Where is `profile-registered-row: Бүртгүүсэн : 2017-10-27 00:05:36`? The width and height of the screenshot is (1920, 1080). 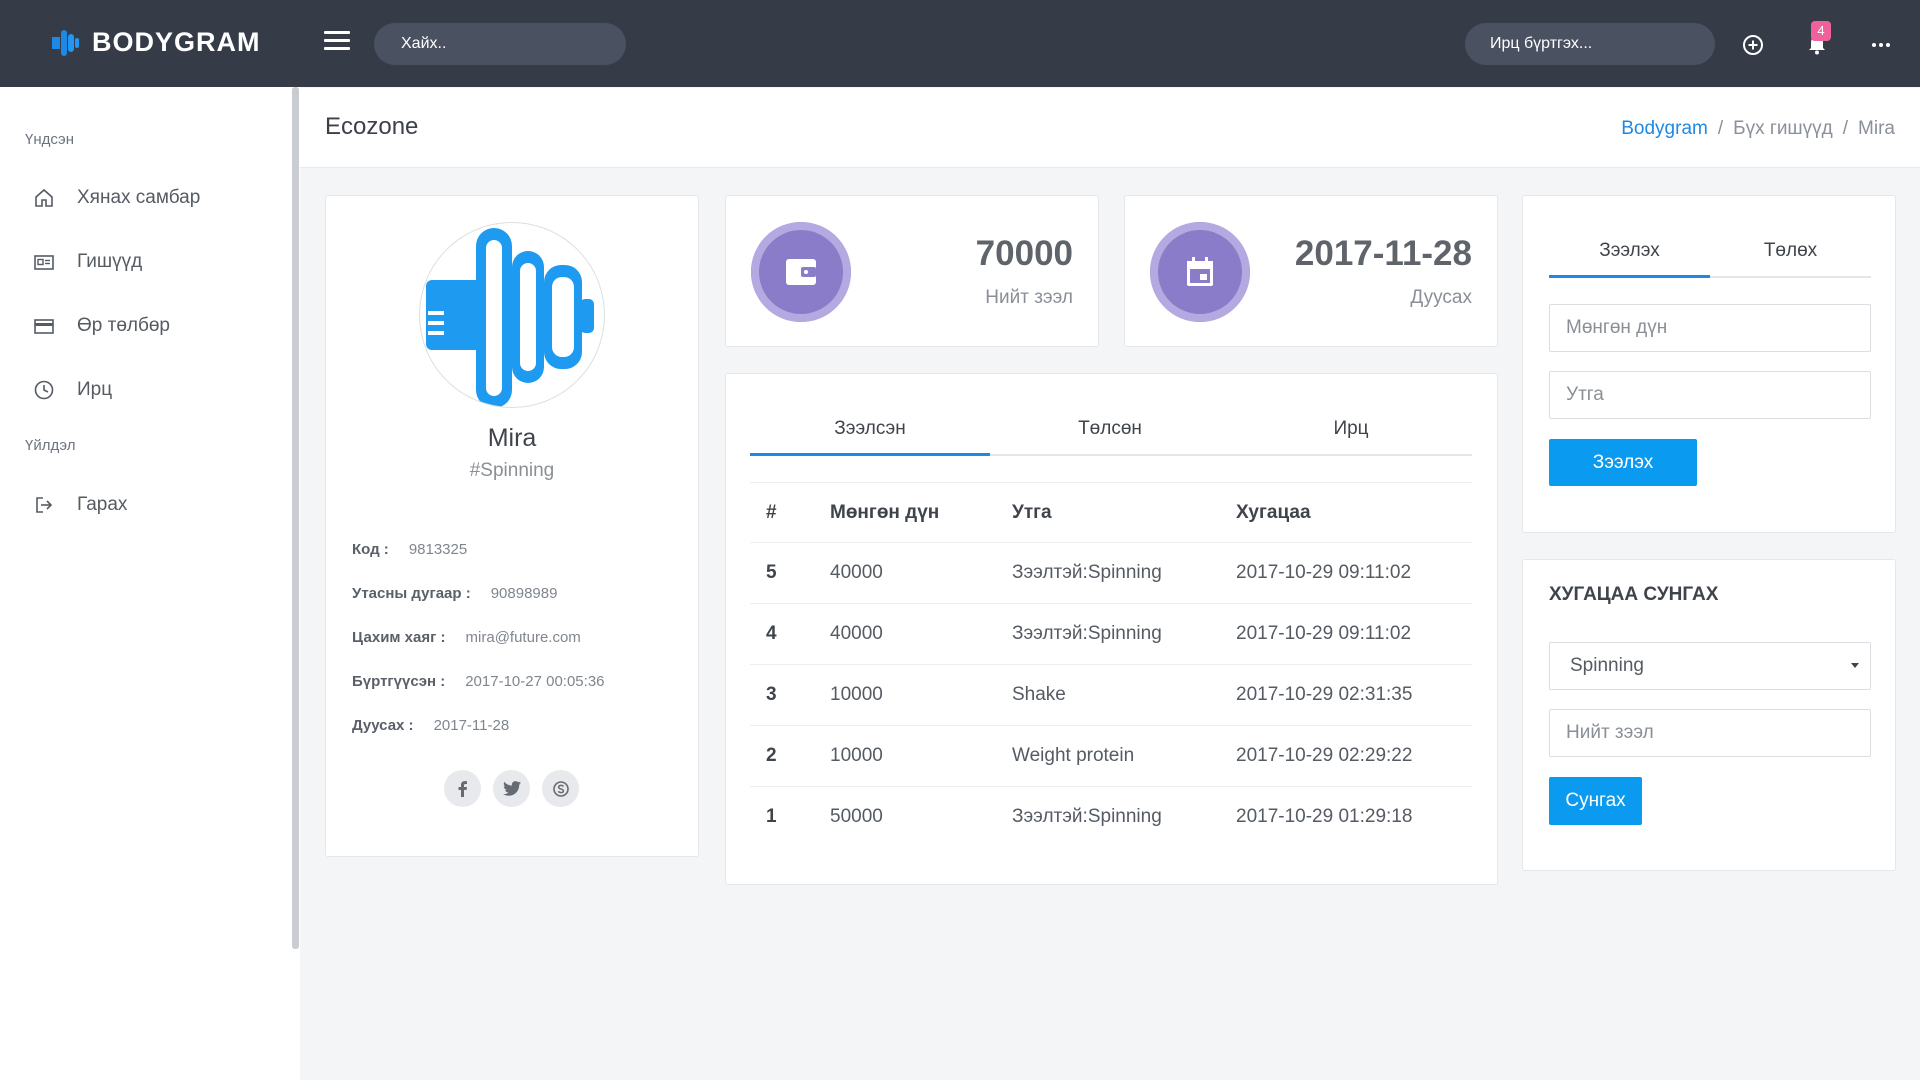 profile-registered-row: Бүртгүүсэн : 2017-10-27 00:05:36 is located at coordinates (478, 681).